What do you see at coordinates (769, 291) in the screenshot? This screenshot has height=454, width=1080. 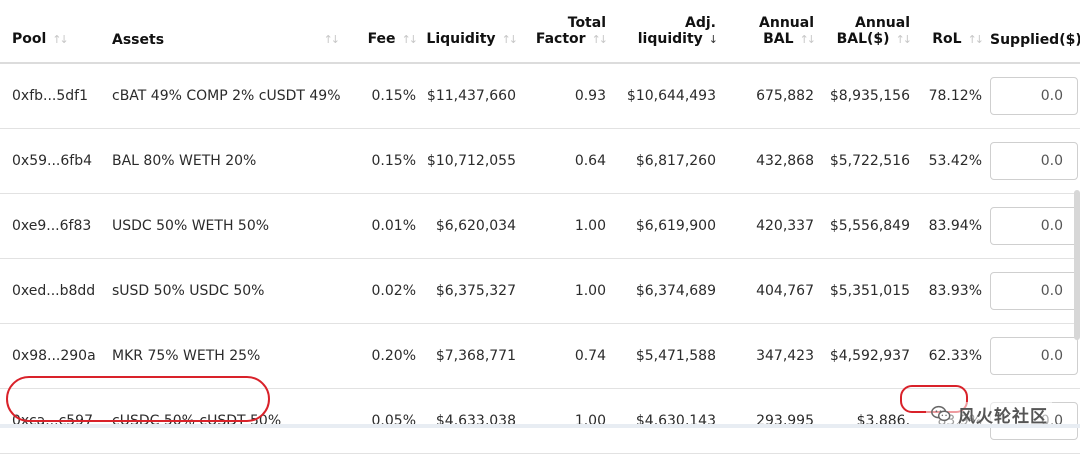 I see `annual-bal-cell: 404,767` at bounding box center [769, 291].